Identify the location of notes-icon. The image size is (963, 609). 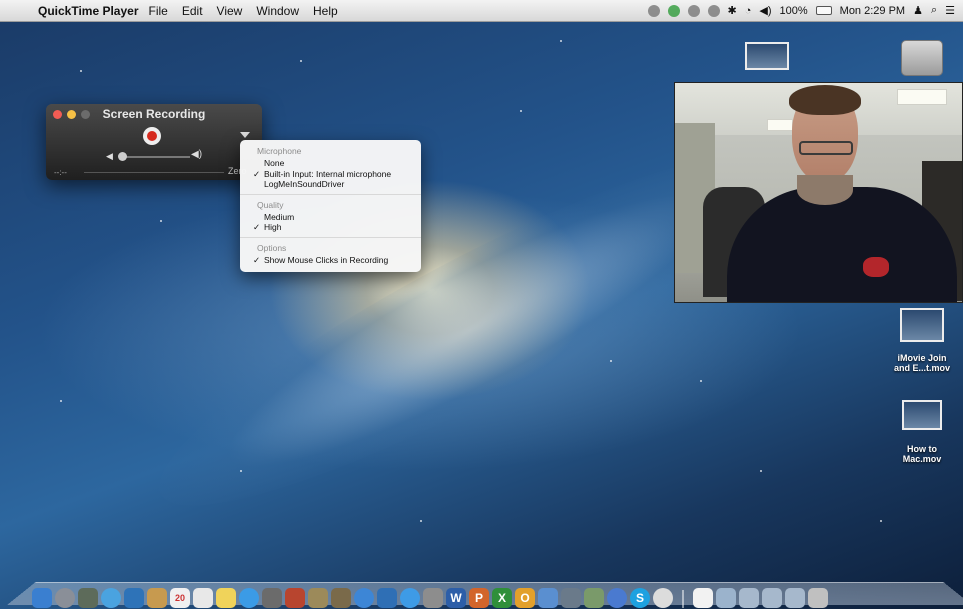
(226, 598).